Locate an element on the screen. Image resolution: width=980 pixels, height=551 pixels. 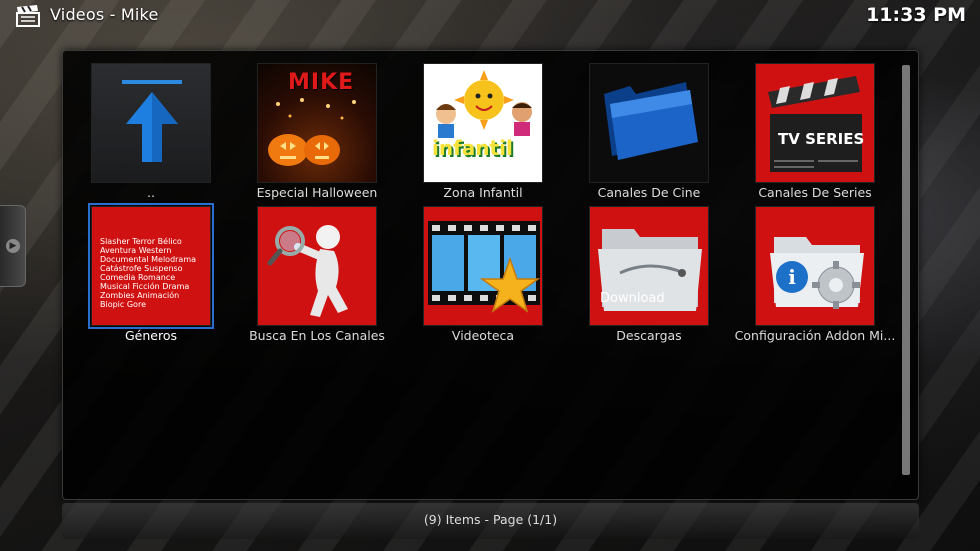
vertical-scrollbar is located at coordinates (906, 270).